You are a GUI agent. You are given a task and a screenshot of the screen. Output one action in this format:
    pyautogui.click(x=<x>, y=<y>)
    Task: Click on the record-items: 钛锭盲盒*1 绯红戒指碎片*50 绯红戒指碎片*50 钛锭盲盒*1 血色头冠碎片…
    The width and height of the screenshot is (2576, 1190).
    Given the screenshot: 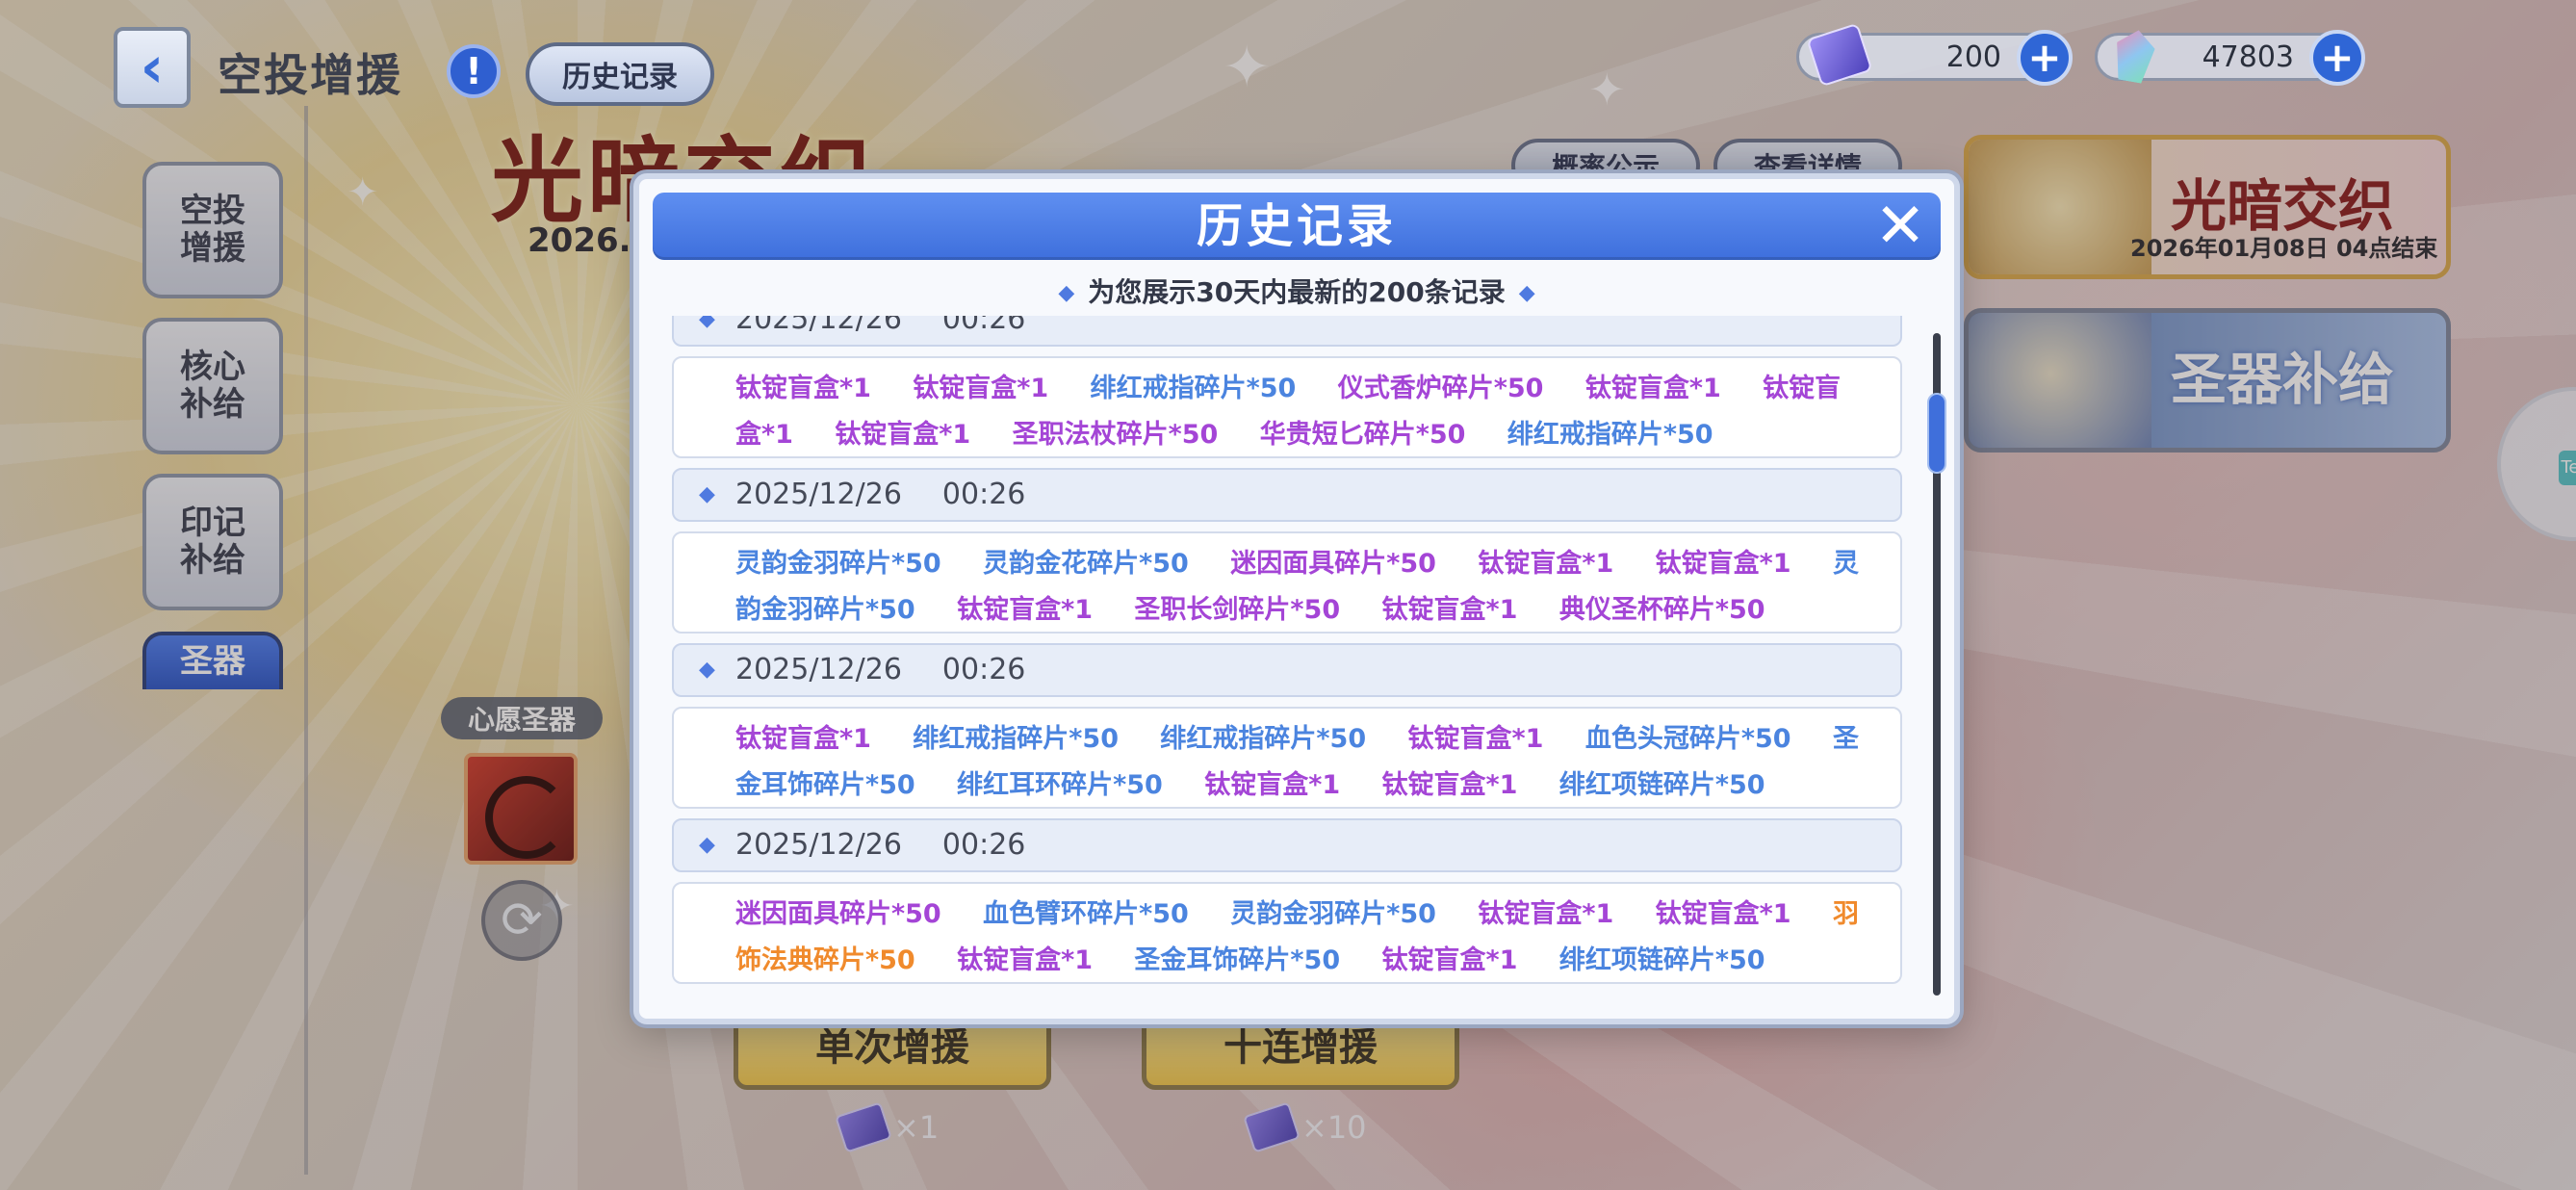 What is the action you would take?
    pyautogui.click(x=1287, y=758)
    